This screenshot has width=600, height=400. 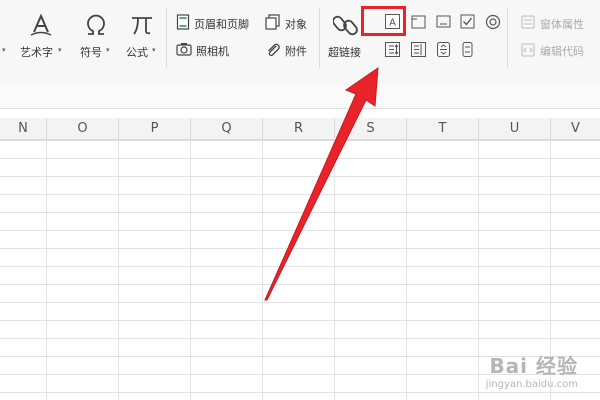 What do you see at coordinates (321, 183) in the screenshot?
I see `annotation-arrow` at bounding box center [321, 183].